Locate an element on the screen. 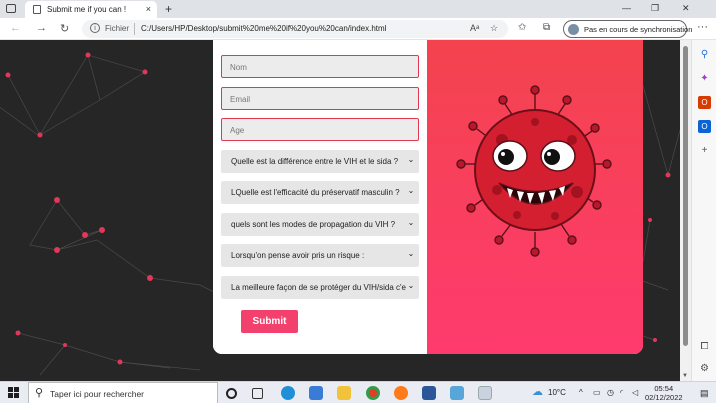 This screenshot has width=716, height=403. scroll-down-icon: ▼ is located at coordinates (685, 376).